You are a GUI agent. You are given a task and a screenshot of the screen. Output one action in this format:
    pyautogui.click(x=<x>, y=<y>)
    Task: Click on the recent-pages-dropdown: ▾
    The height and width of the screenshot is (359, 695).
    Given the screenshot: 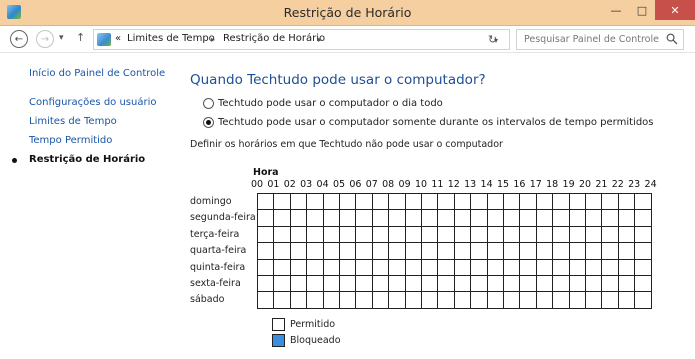 What is the action you would take?
    pyautogui.click(x=61, y=38)
    